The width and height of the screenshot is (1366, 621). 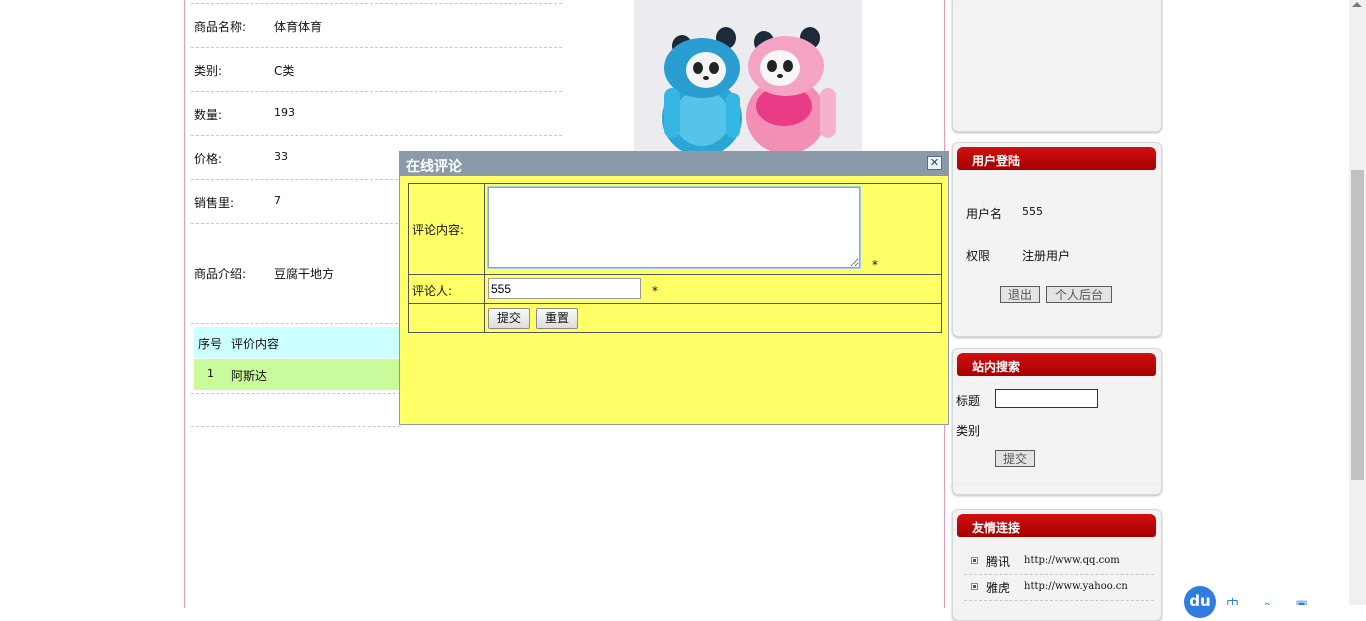 What do you see at coordinates (1076, 586) in the screenshot?
I see `link-url: http://www.yahoo.cn` at bounding box center [1076, 586].